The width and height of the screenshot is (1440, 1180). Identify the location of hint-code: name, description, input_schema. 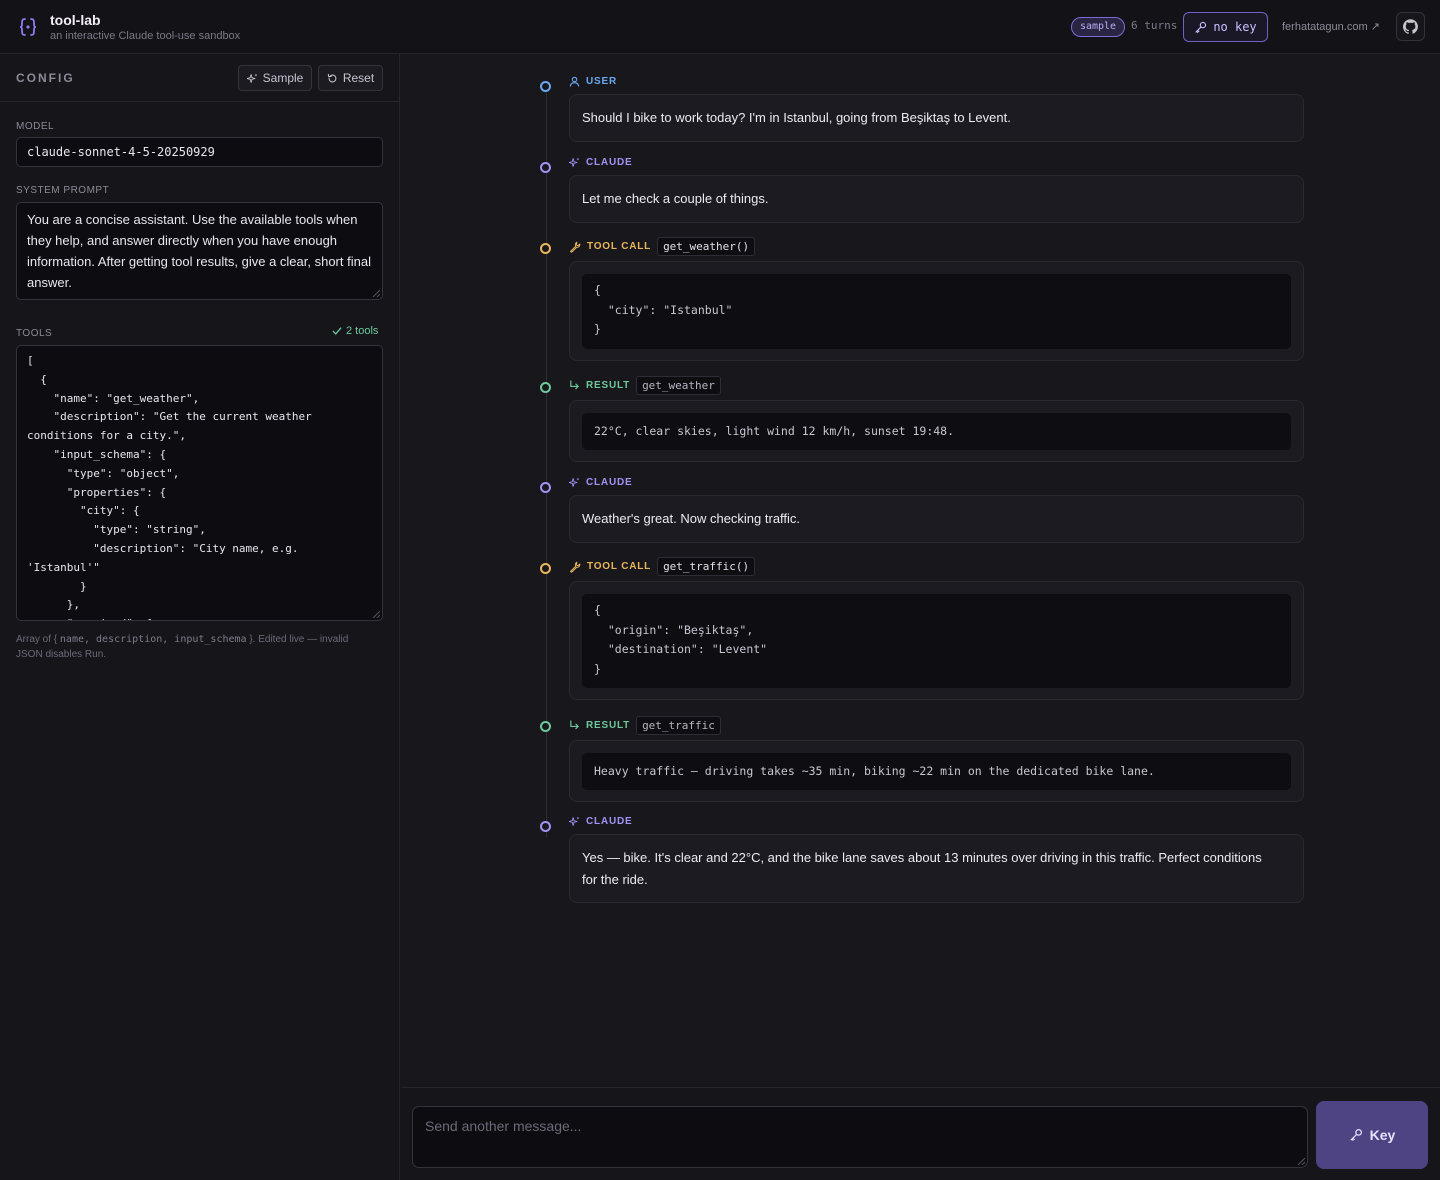
(153, 639).